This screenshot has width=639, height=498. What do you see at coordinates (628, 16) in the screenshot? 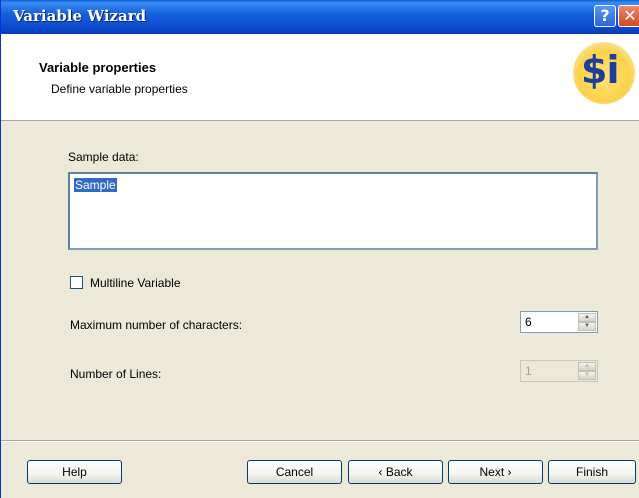
I see `close-icon: ✕` at bounding box center [628, 16].